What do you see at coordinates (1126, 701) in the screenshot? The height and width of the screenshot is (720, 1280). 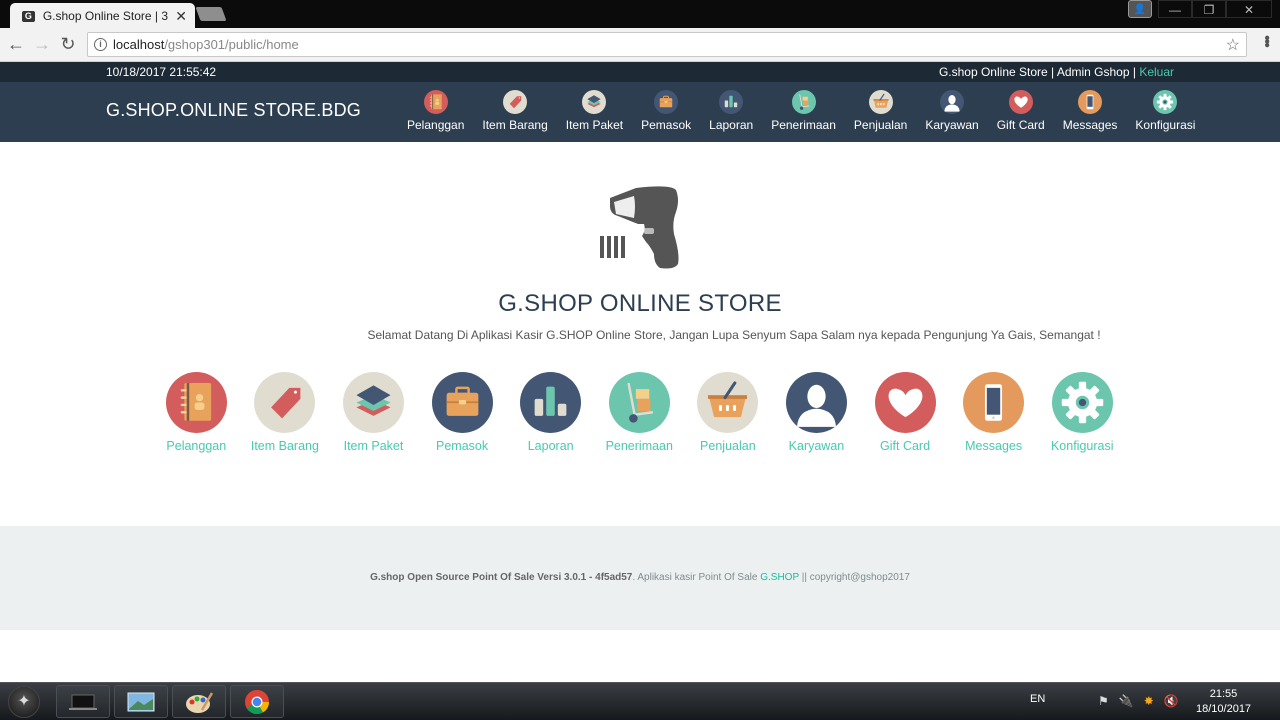 I see `power-plug-icon: 🔌` at bounding box center [1126, 701].